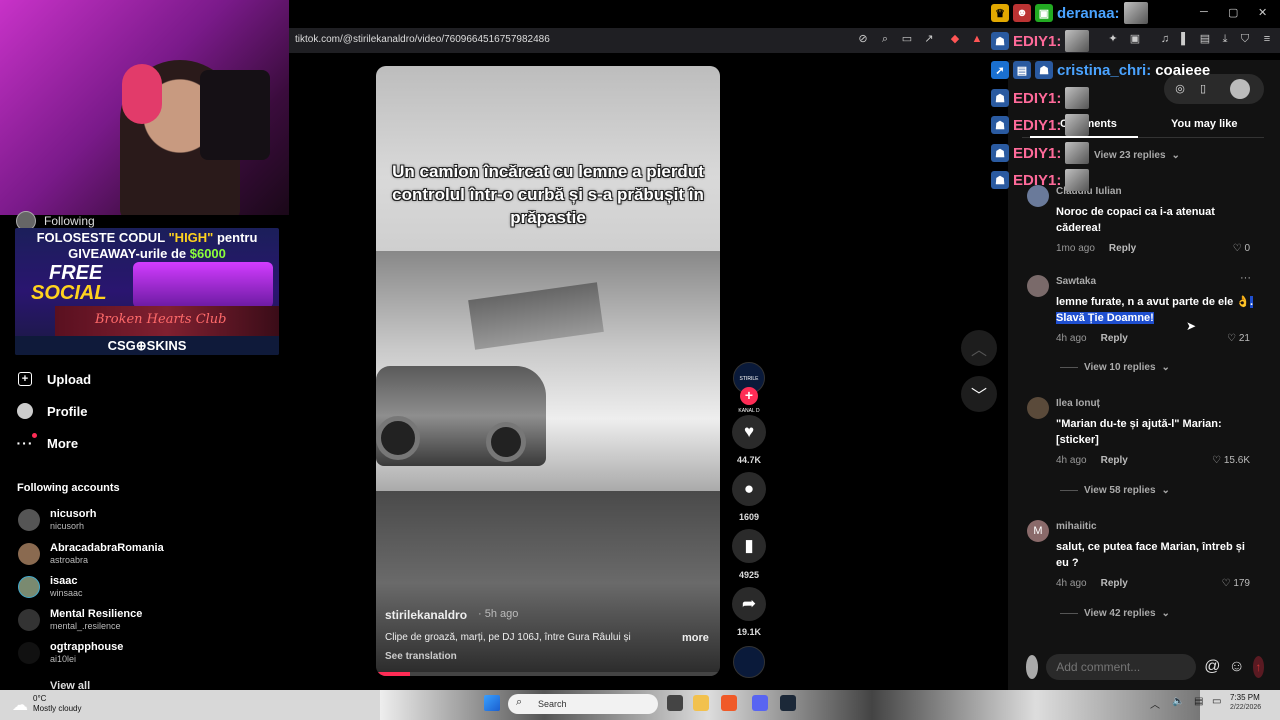  I want to click on comment-options-icon: ···, so click(1245, 278).